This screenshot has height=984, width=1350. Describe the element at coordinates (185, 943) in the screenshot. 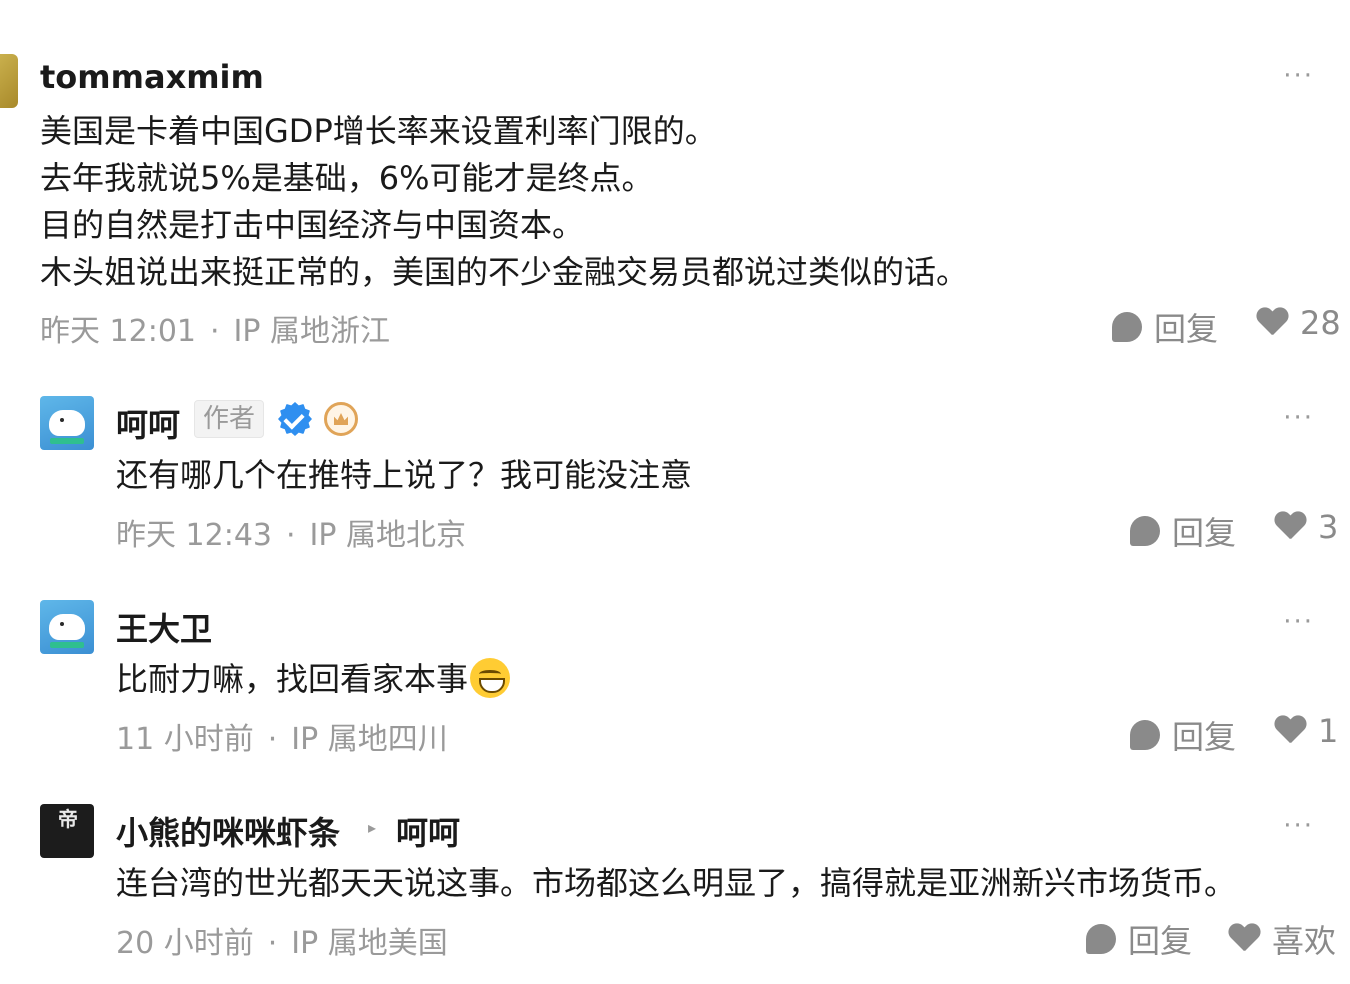

I see `timestamp: 20 小时前` at that location.